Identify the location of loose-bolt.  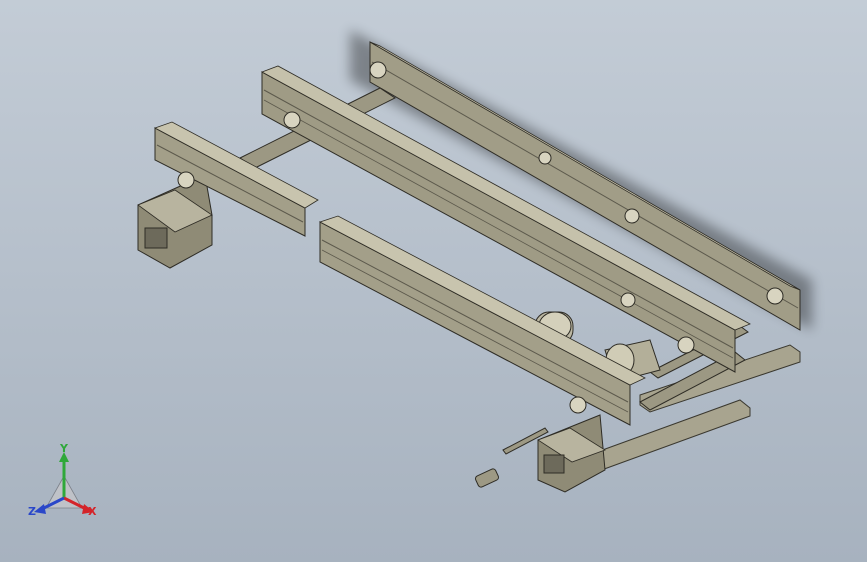
(487, 478).